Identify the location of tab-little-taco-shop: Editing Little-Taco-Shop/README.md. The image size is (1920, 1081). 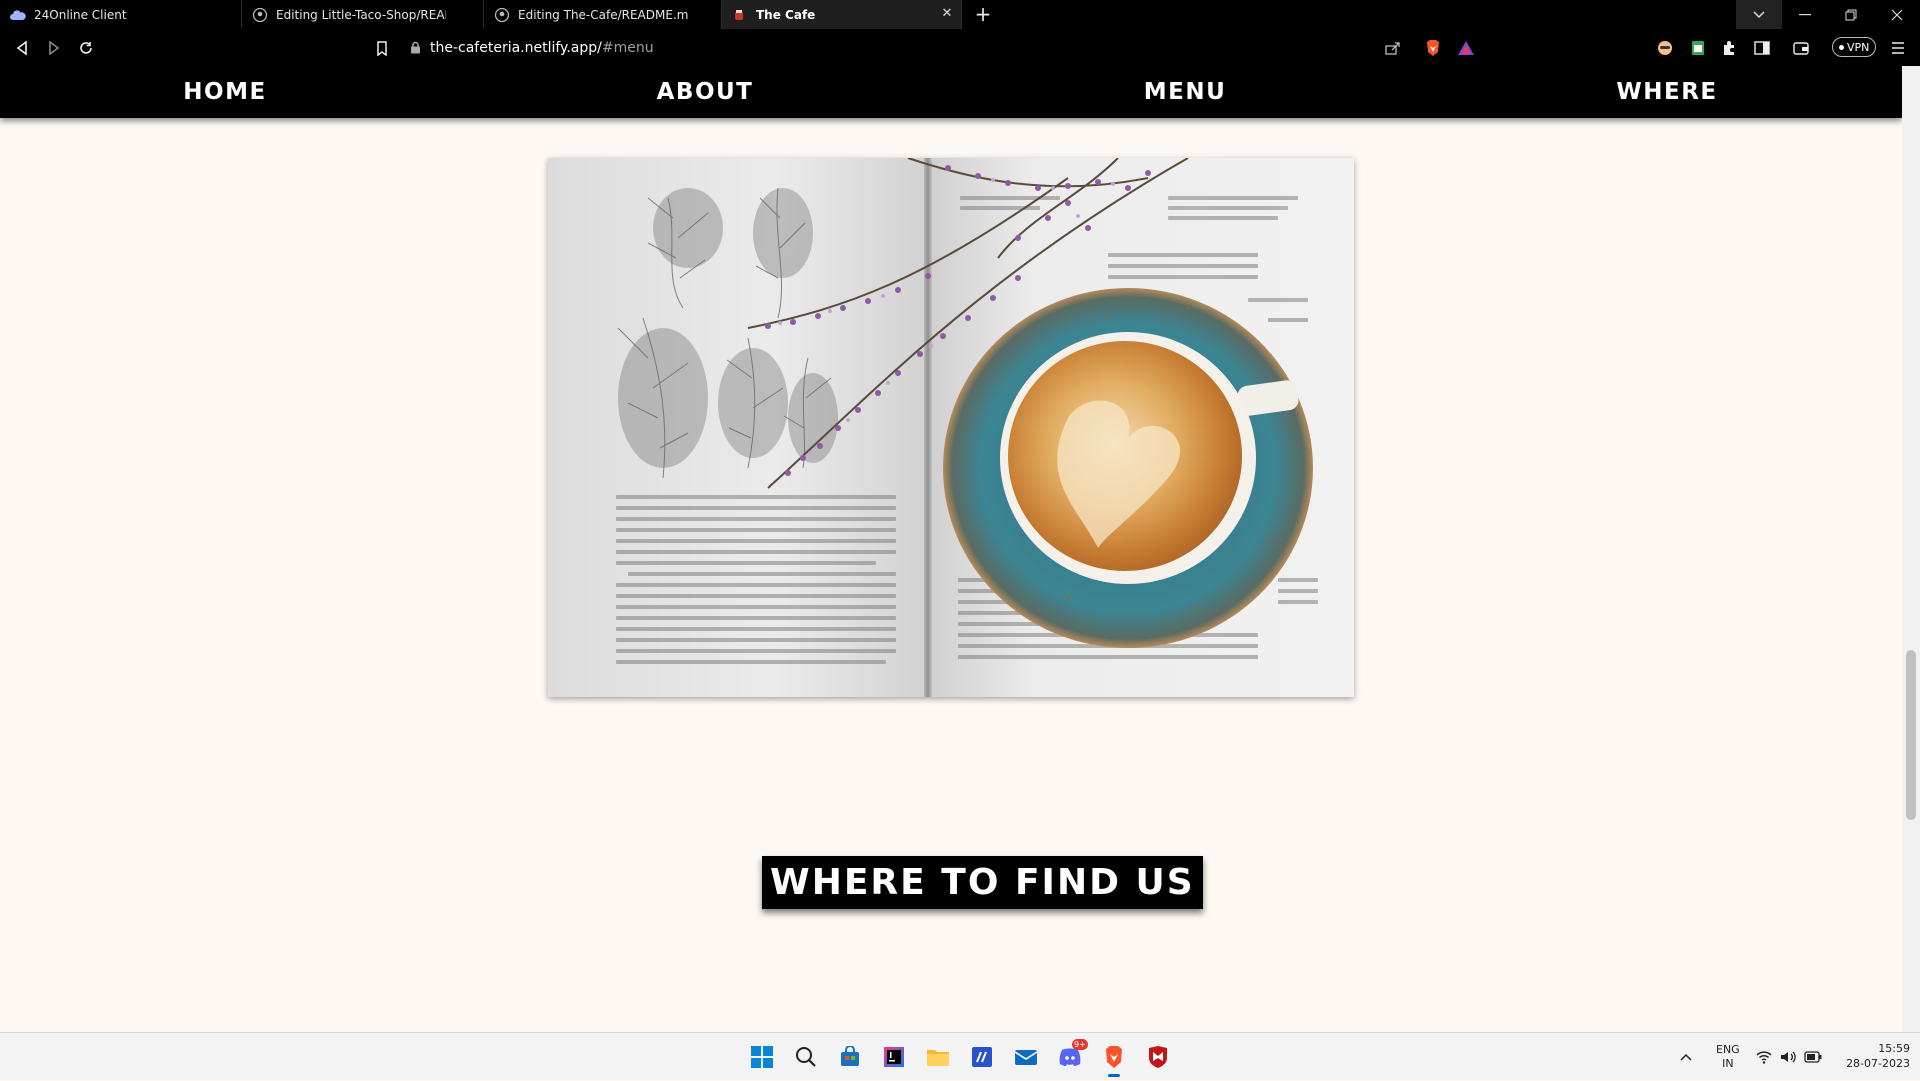
(363, 14).